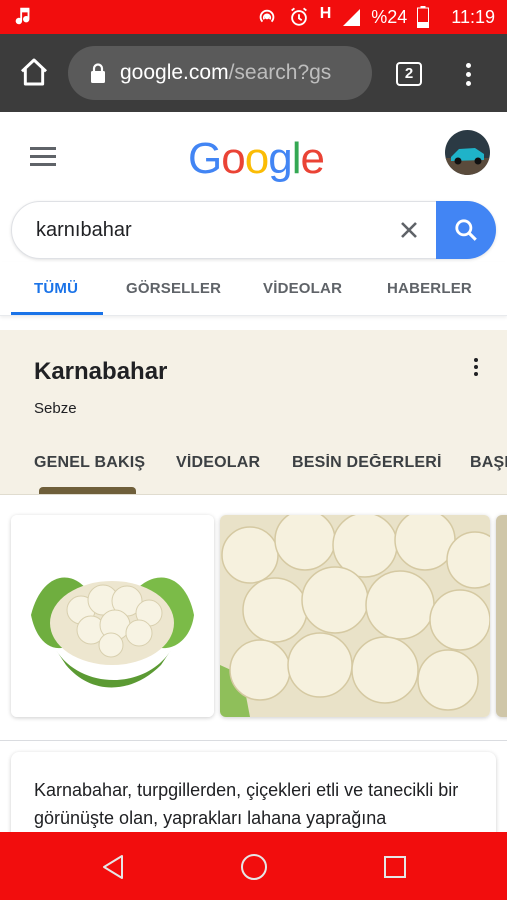 The width and height of the screenshot is (507, 900). Describe the element at coordinates (473, 16) in the screenshot. I see `clock: 11:19` at that location.